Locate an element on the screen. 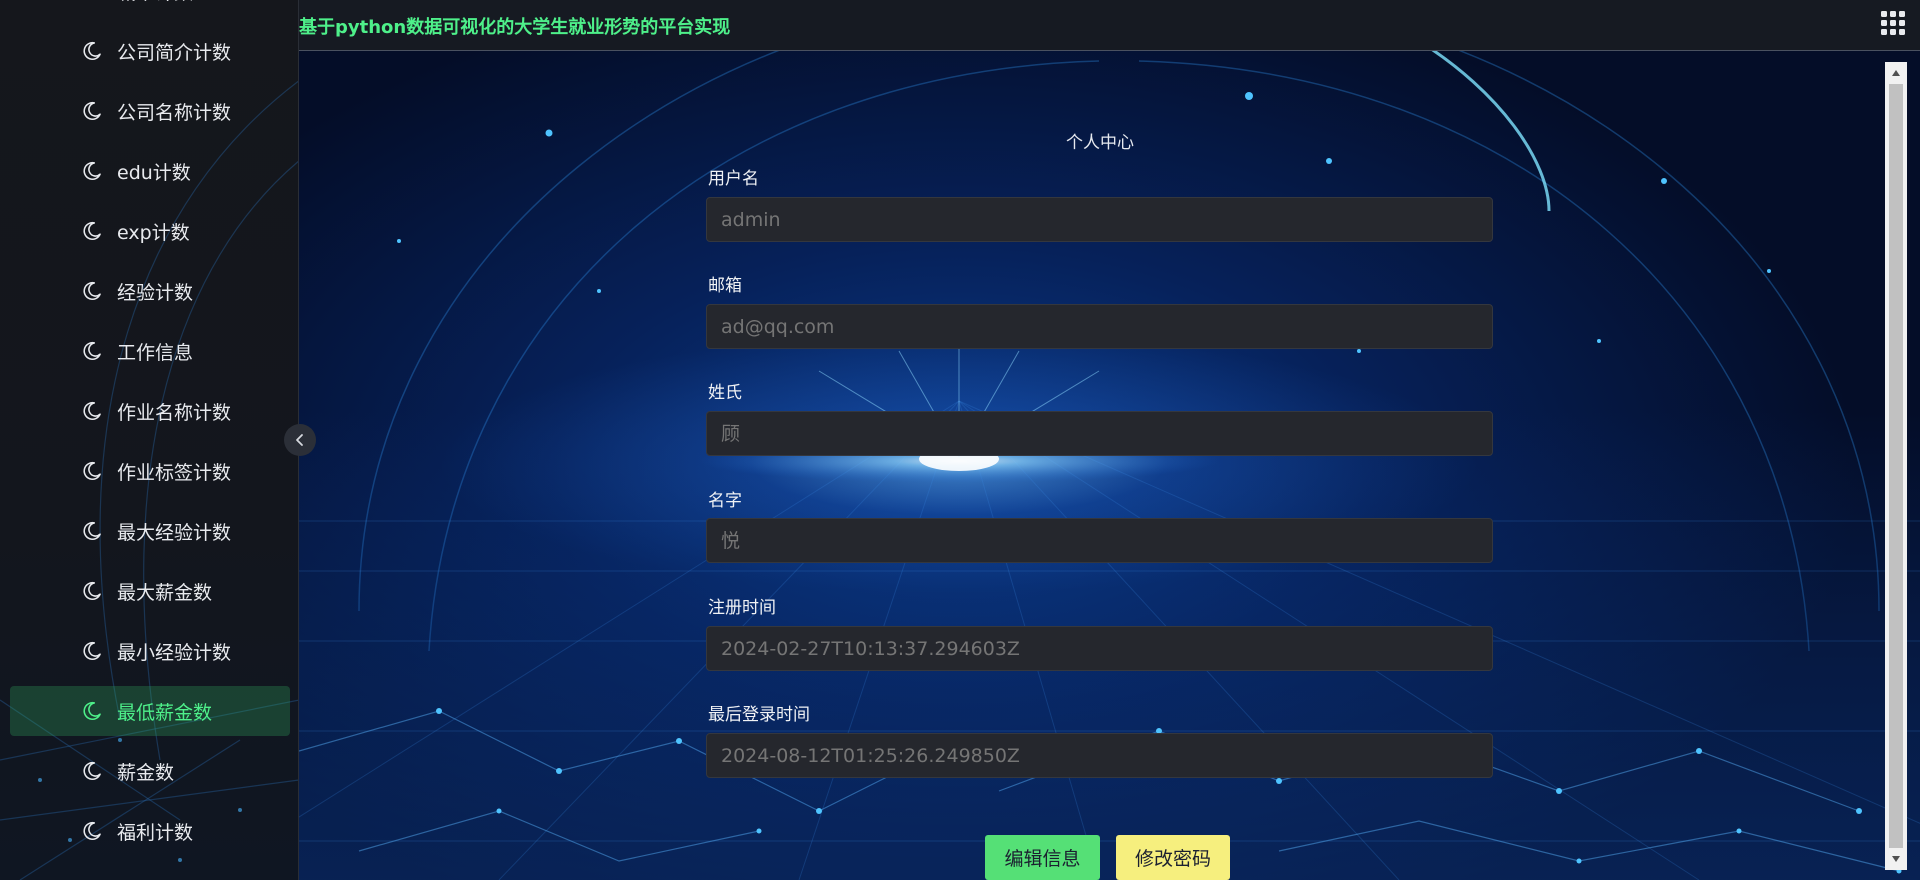  sidebar-item-label: 最大经验计数 is located at coordinates (174, 532).